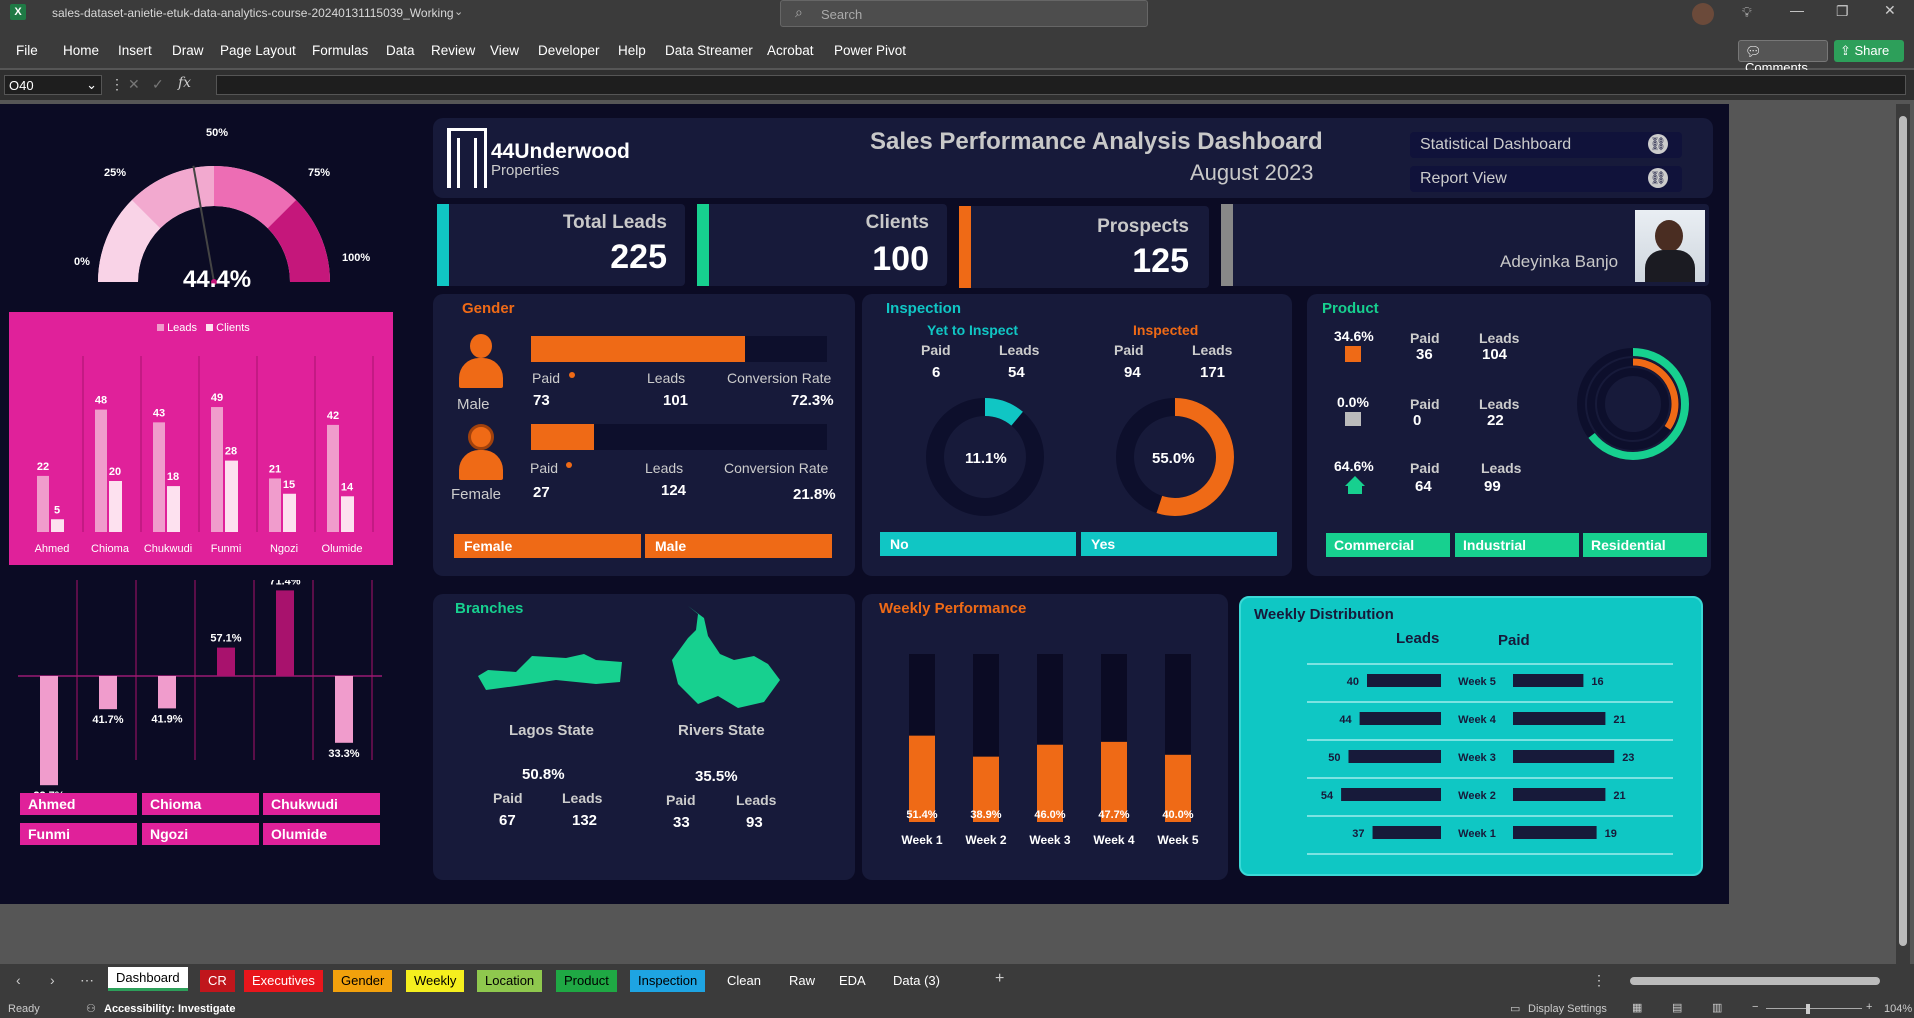 The height and width of the screenshot is (1018, 1914). I want to click on more-options-icon: ⋮, so click(1599, 980).